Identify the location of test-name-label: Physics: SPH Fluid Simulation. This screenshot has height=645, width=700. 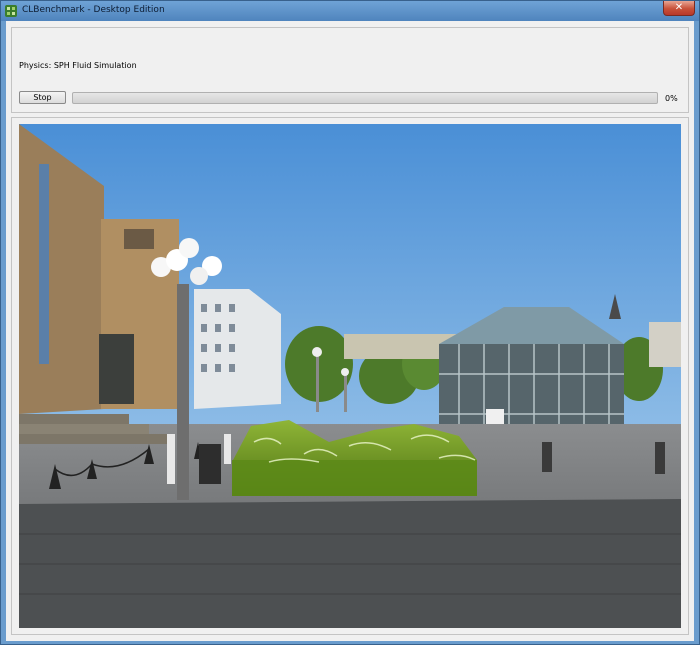
(78, 65).